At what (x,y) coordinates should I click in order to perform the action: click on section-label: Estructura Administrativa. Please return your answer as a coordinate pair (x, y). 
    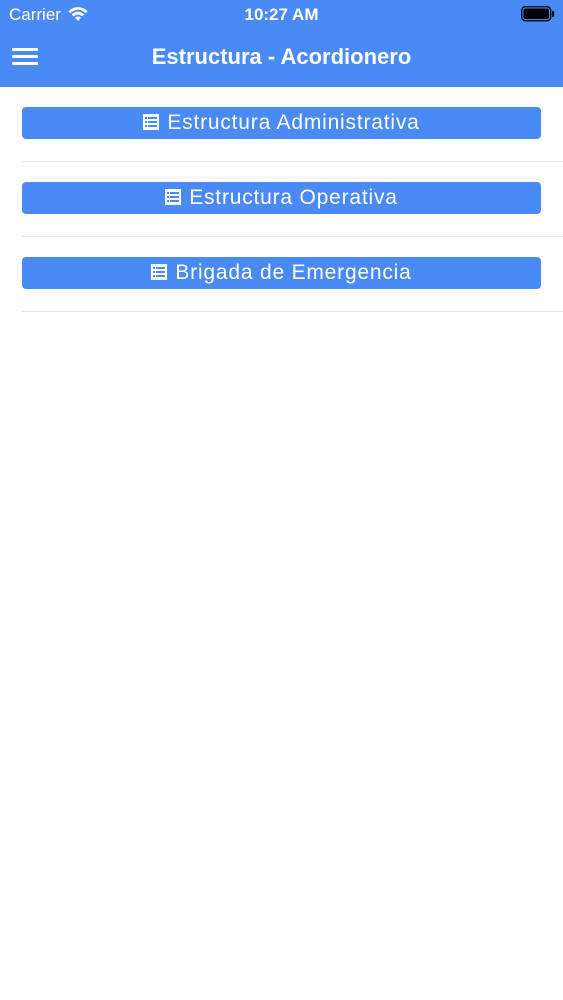
    Looking at the image, I should click on (293, 122).